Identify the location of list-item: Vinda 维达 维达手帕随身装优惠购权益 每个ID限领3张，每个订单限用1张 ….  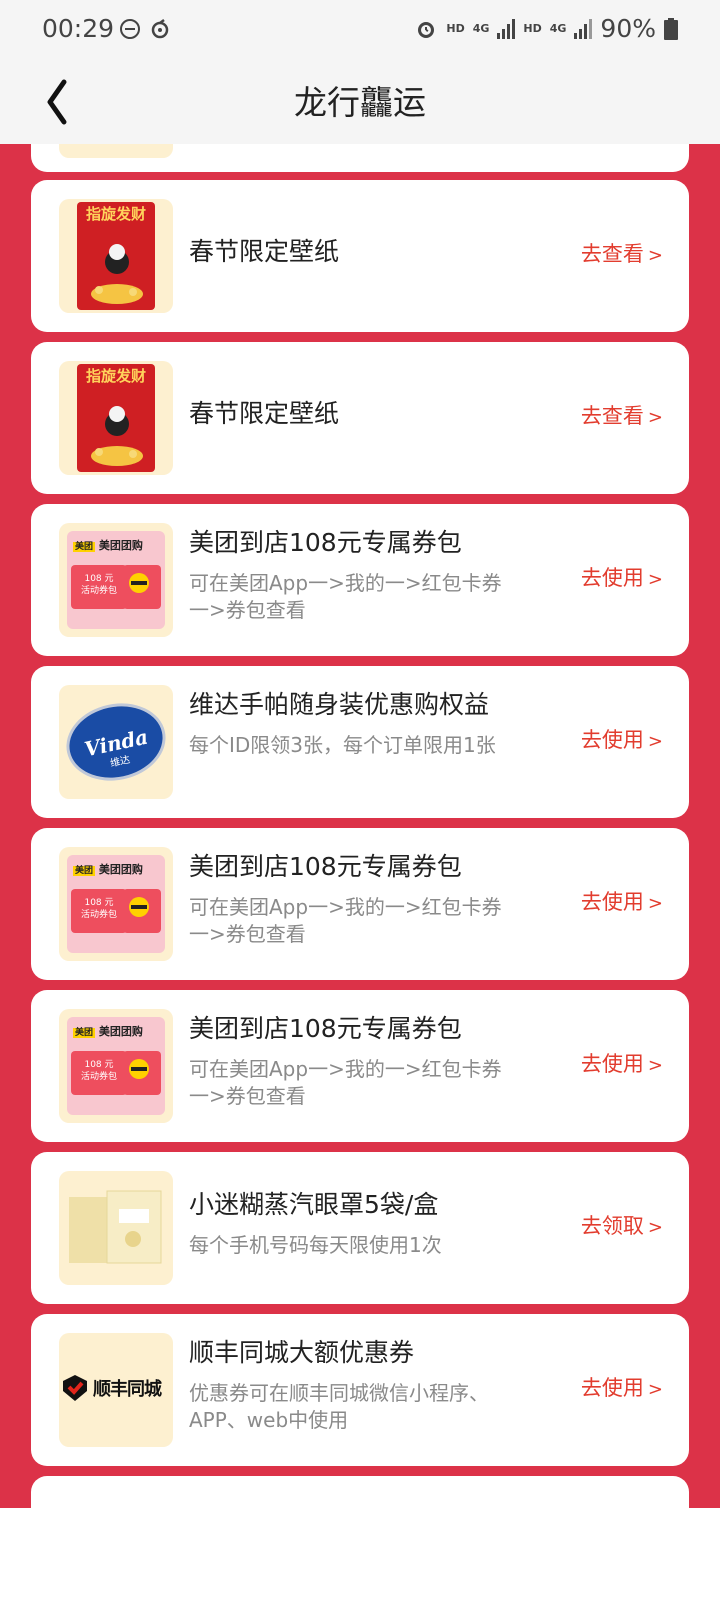
(360, 742).